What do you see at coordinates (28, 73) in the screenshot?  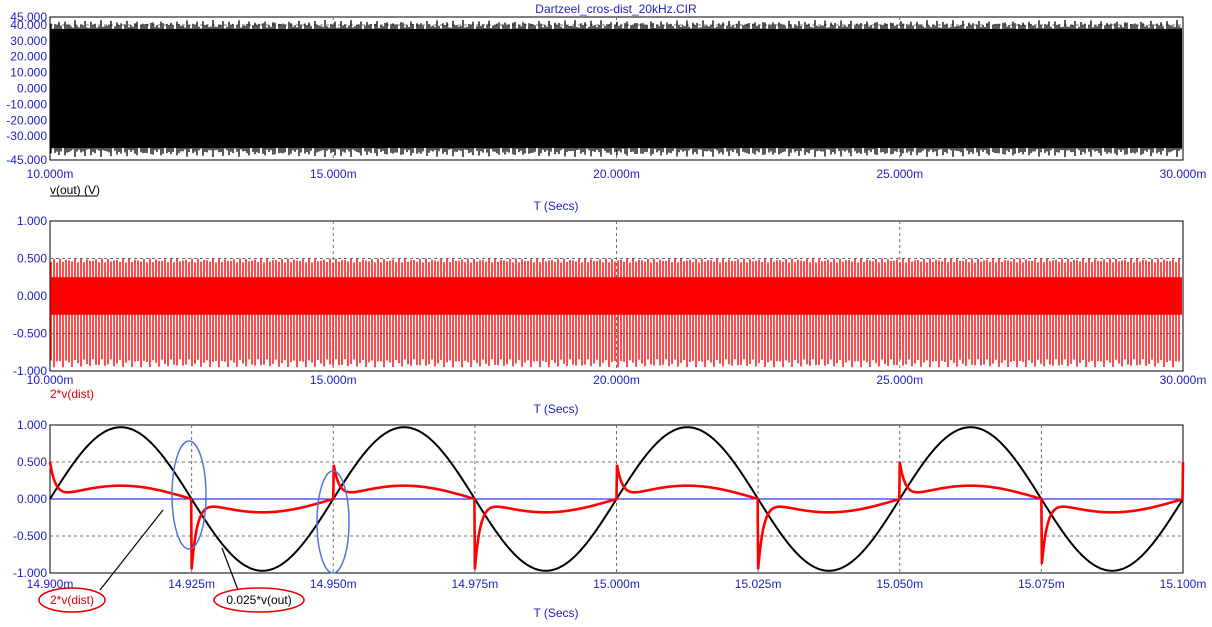 I see `y-tick-label: 10.000` at bounding box center [28, 73].